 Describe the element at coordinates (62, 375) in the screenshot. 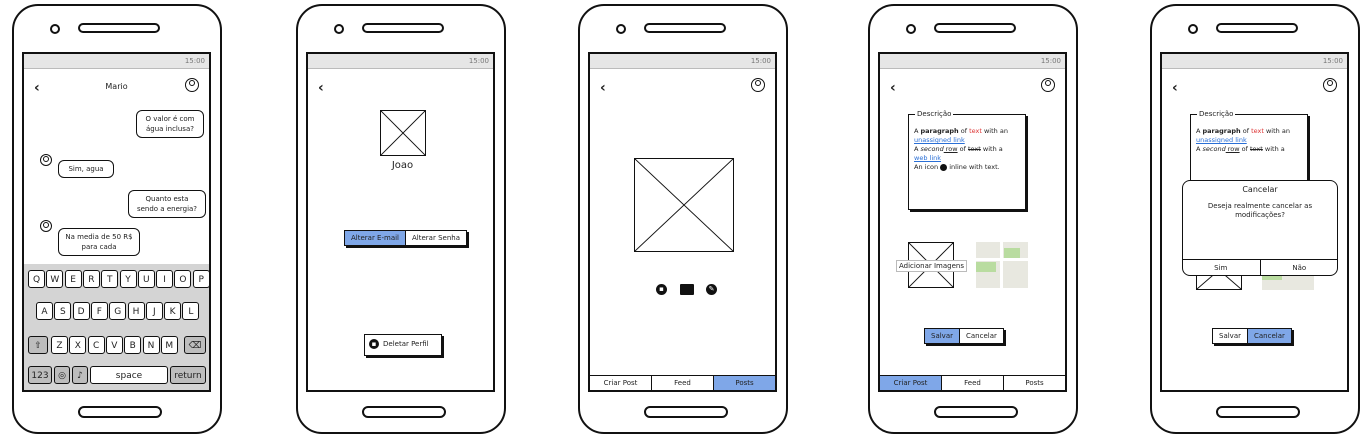

I see `globe-key: ◎` at that location.